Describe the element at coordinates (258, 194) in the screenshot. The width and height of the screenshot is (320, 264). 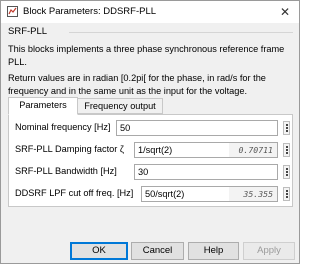
I see `evaluated-value: 35.355` at that location.